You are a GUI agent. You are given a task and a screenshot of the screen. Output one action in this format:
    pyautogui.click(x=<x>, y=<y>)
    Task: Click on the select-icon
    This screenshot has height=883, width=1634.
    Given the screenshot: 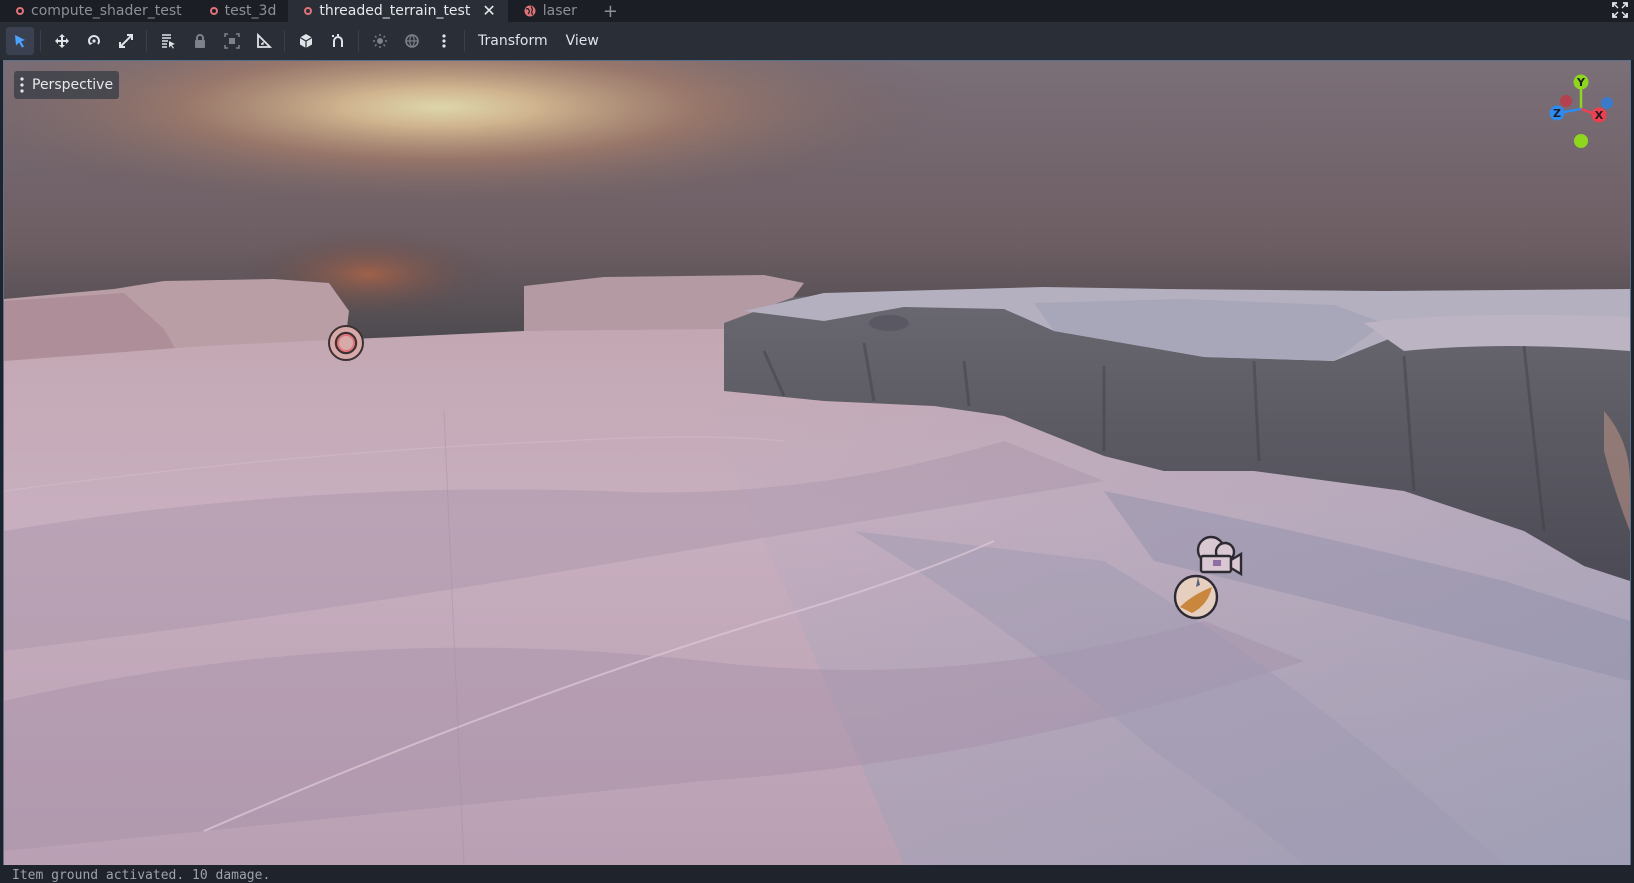 What is the action you would take?
    pyautogui.click(x=20, y=41)
    